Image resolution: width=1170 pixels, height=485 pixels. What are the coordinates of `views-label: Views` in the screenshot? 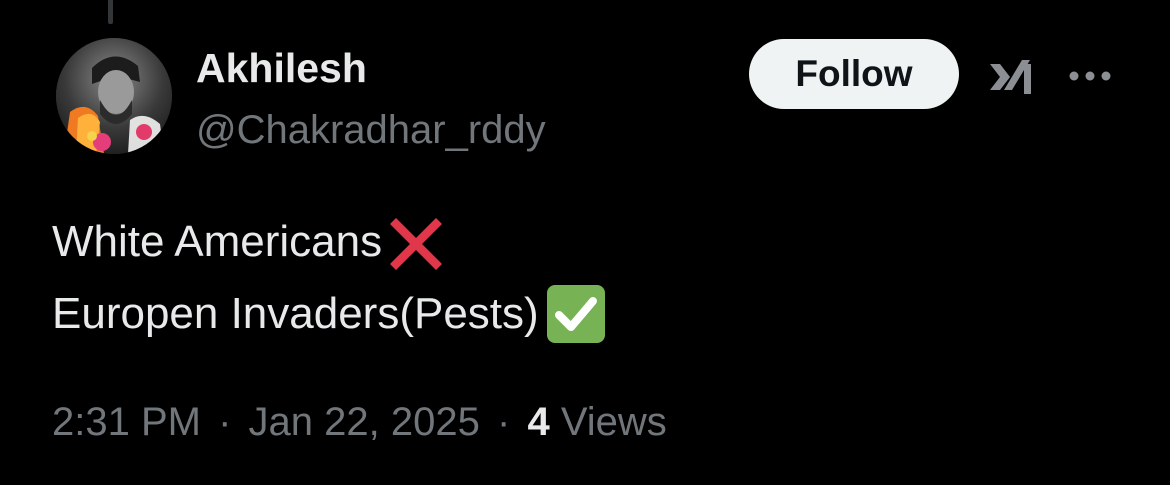 It's located at (614, 422).